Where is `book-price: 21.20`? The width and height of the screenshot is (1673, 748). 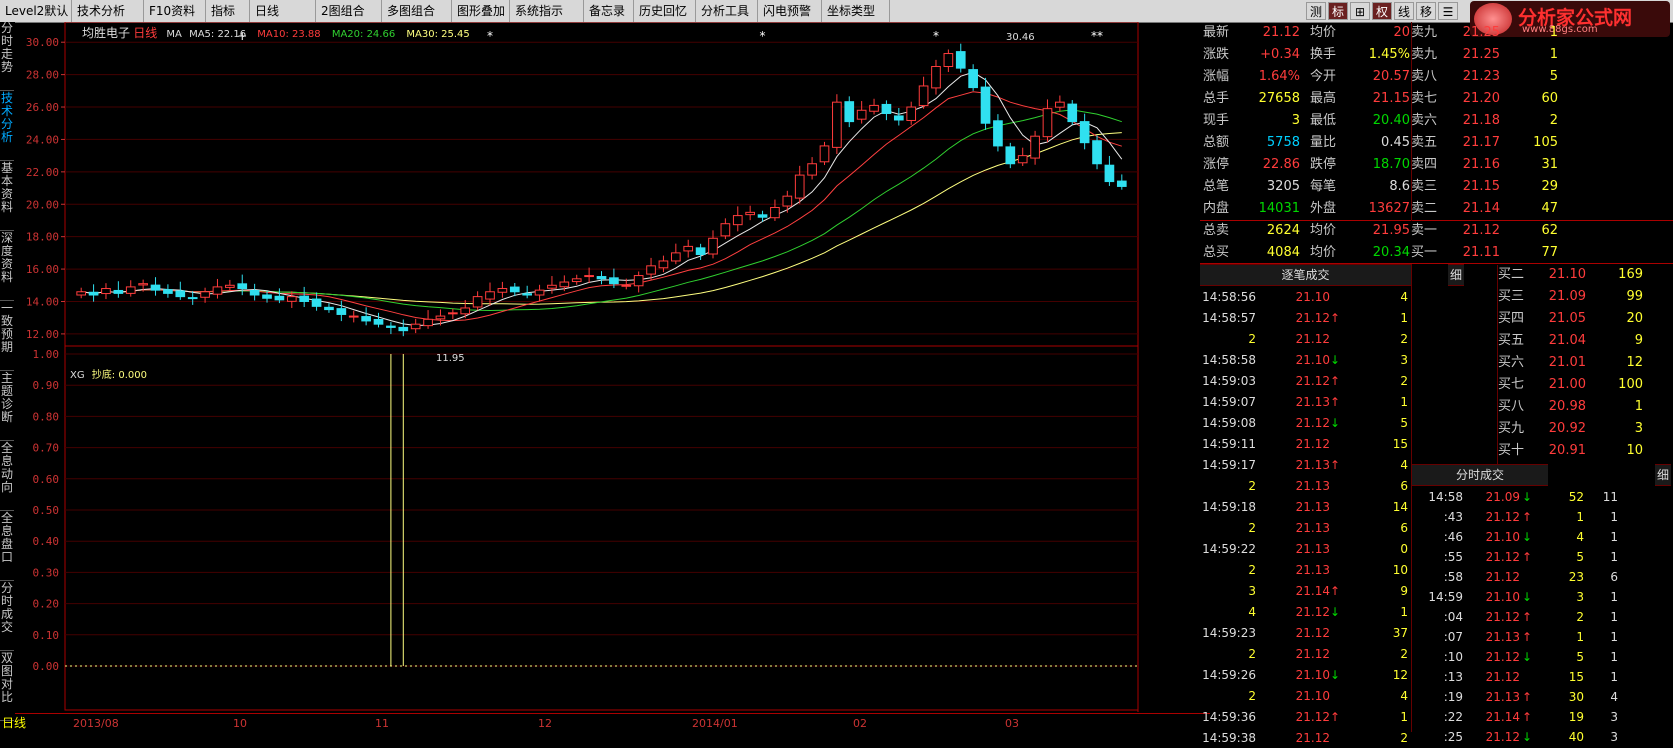
book-price: 21.20 is located at coordinates (1481, 98).